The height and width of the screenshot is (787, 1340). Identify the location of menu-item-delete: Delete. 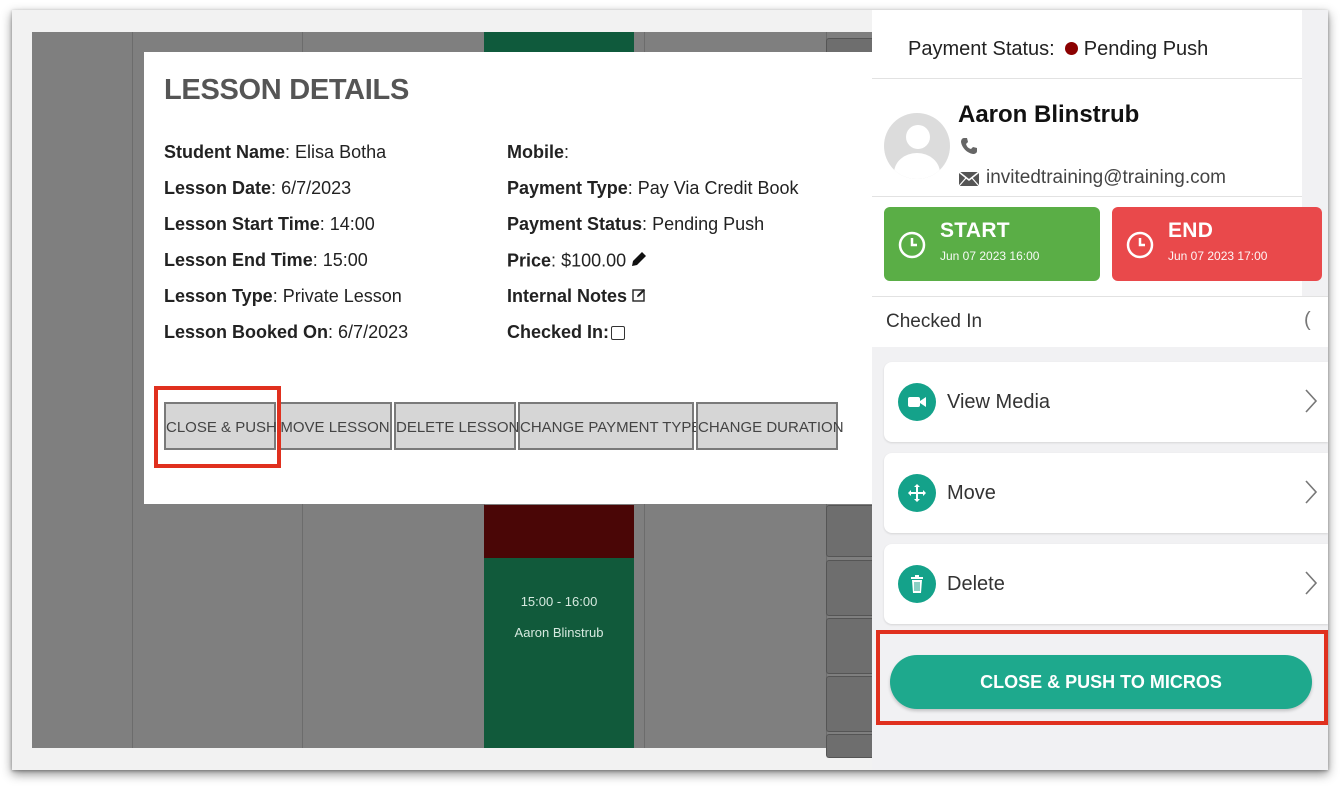
(1106, 584).